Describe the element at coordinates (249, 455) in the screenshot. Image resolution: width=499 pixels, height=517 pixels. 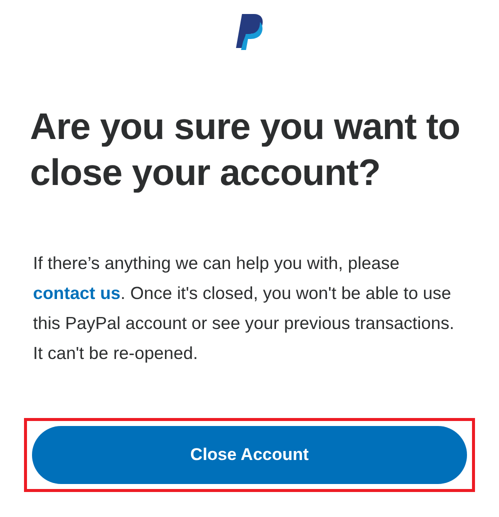
I see `close-account-button: Close Account` at that location.